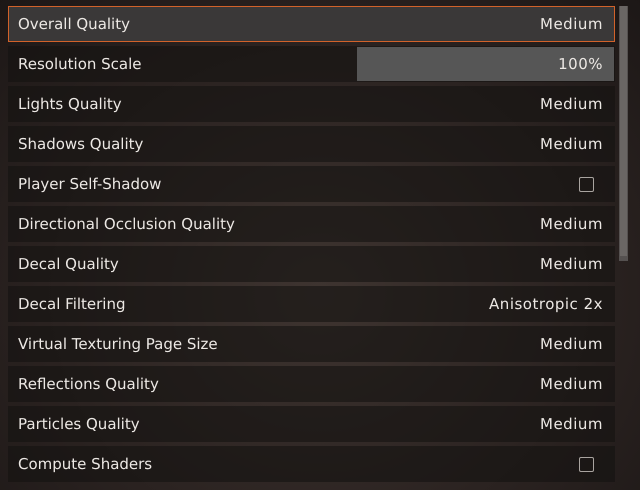 The height and width of the screenshot is (490, 640). I want to click on setting-label: Decal Quality, so click(68, 264).